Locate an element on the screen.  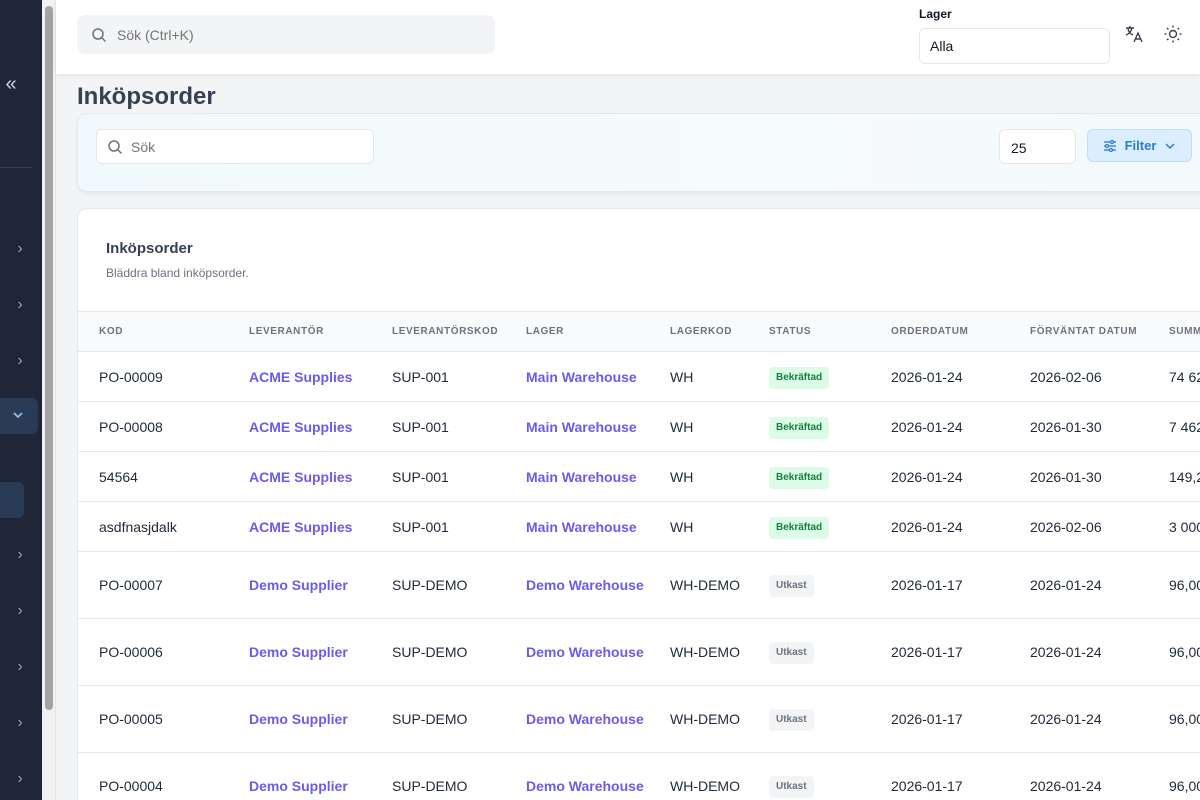
column-header: LEVERANTÖR is located at coordinates (299, 332).